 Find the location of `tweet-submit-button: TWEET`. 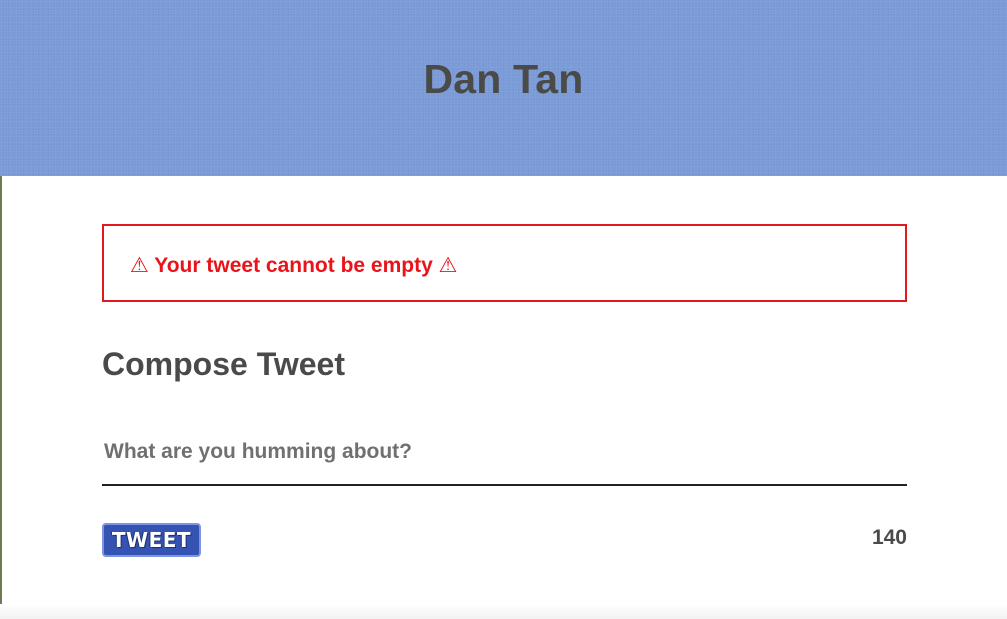

tweet-submit-button: TWEET is located at coordinates (151, 540).